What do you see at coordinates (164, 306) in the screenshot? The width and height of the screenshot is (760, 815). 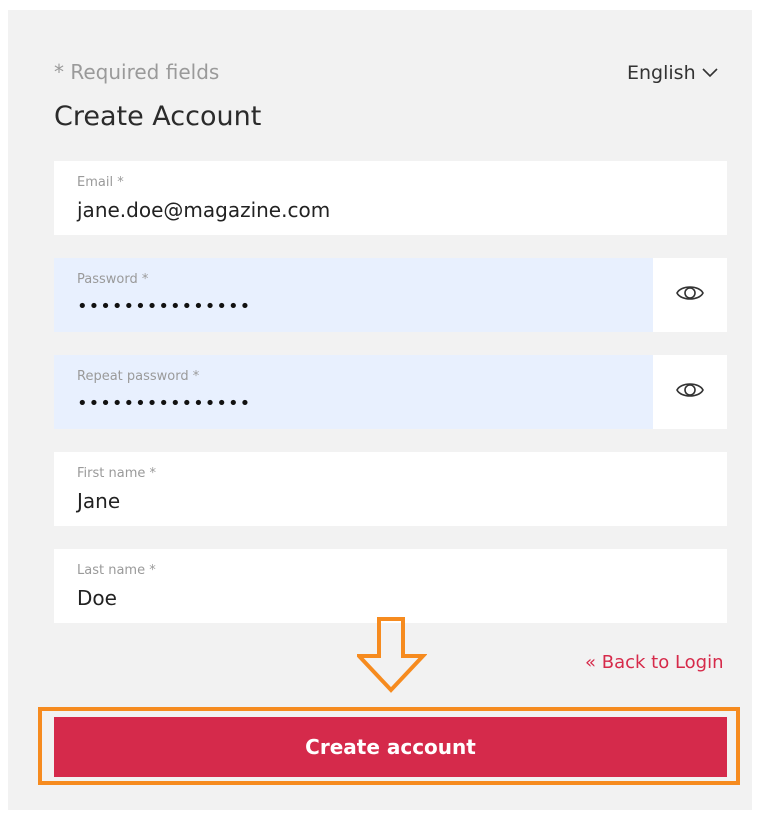 I see `password-input: •••••••••••••••` at bounding box center [164, 306].